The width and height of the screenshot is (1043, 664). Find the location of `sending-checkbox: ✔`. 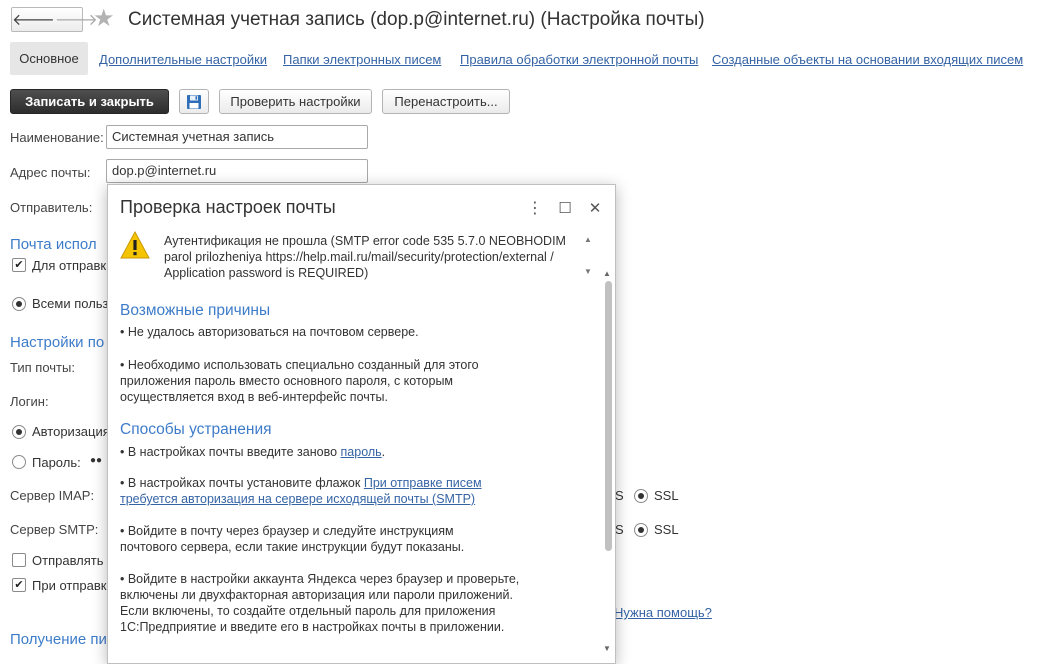

sending-checkbox: ✔ is located at coordinates (19, 265).